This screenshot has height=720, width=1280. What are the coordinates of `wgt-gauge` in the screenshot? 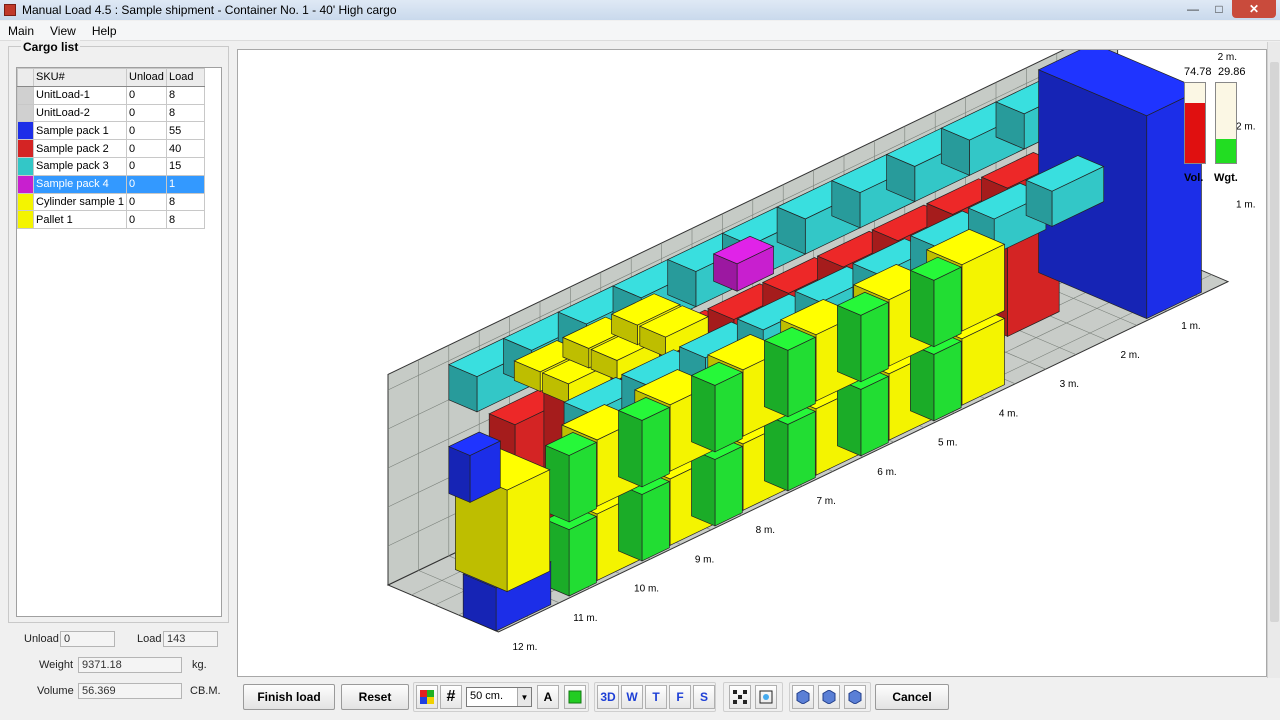 It's located at (1226, 123).